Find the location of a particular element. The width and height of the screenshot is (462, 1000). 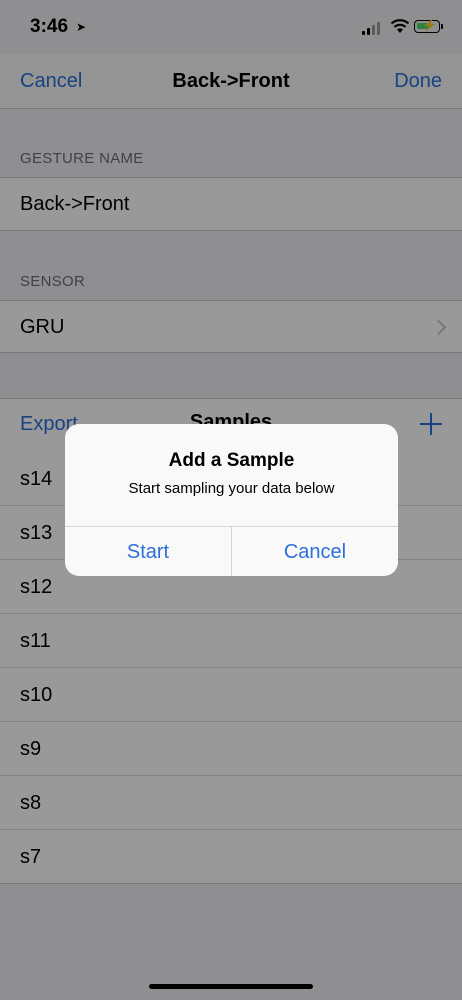

alert-buttons: Start Cancel is located at coordinates (231, 551).